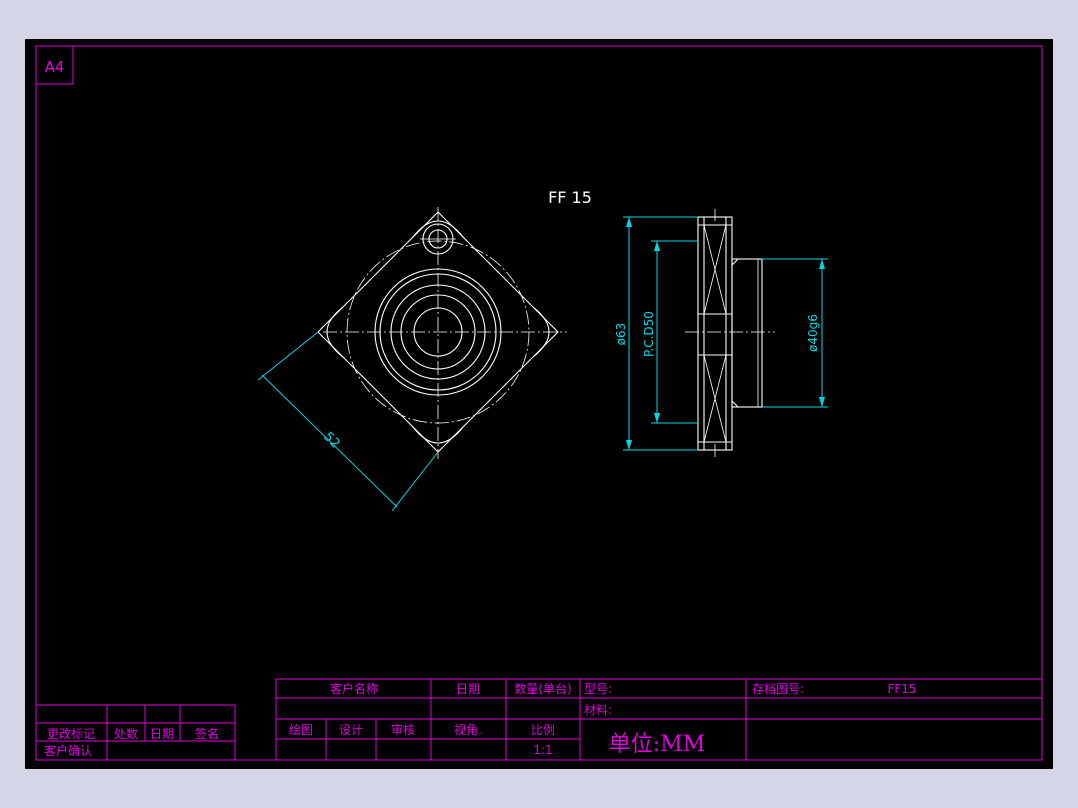 Image resolution: width=1078 pixels, height=808 pixels. I want to click on rev-change-mark: 更改标记, so click(71, 734).